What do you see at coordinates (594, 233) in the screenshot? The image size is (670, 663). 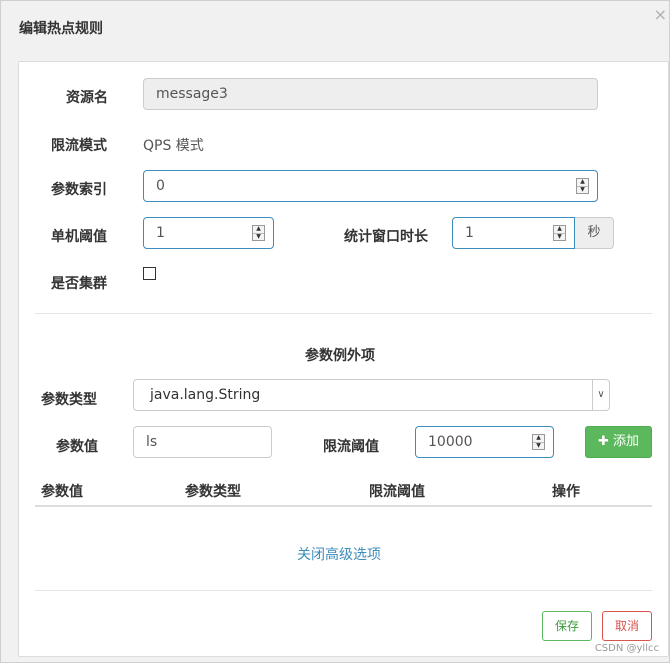 I see `window-unit-addon: 秒` at bounding box center [594, 233].